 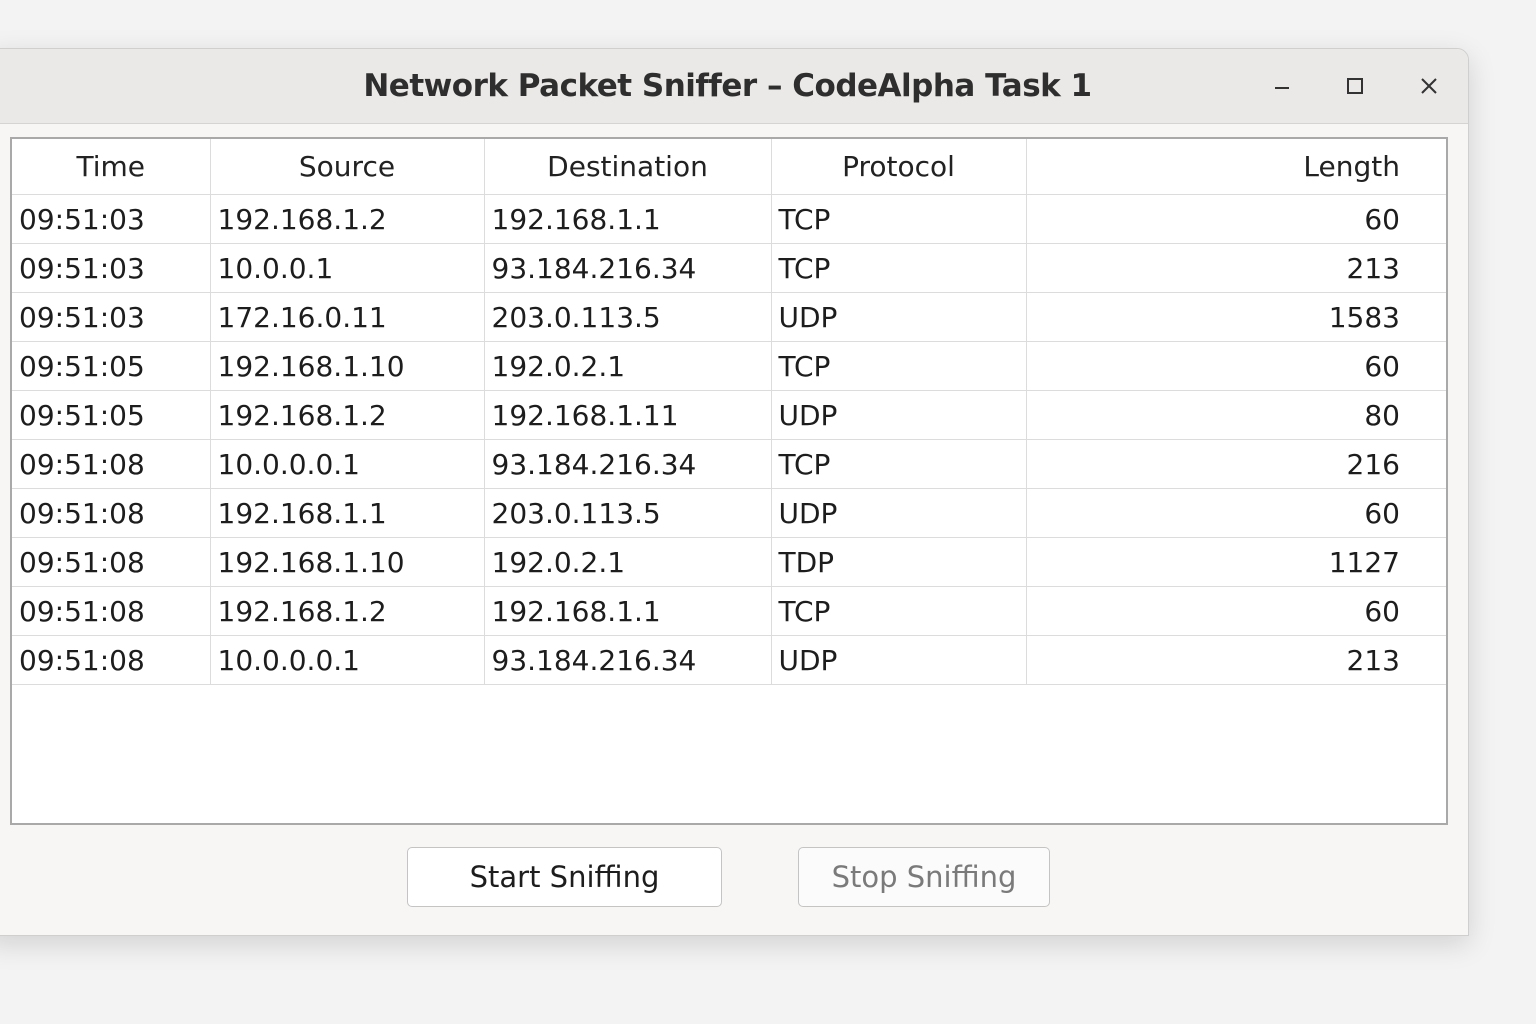 What do you see at coordinates (628, 167) in the screenshot?
I see `column-header-destination: Destination` at bounding box center [628, 167].